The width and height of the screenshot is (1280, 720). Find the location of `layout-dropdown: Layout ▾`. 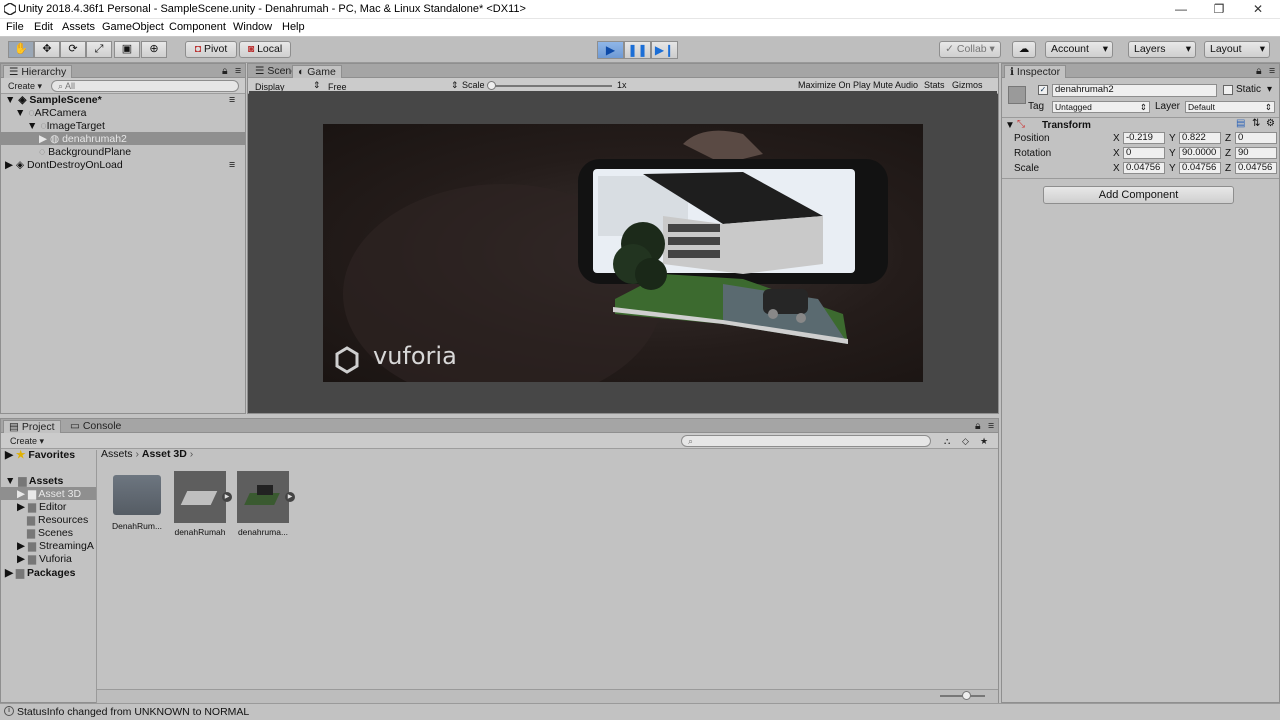

layout-dropdown: Layout ▾ is located at coordinates (1237, 49).